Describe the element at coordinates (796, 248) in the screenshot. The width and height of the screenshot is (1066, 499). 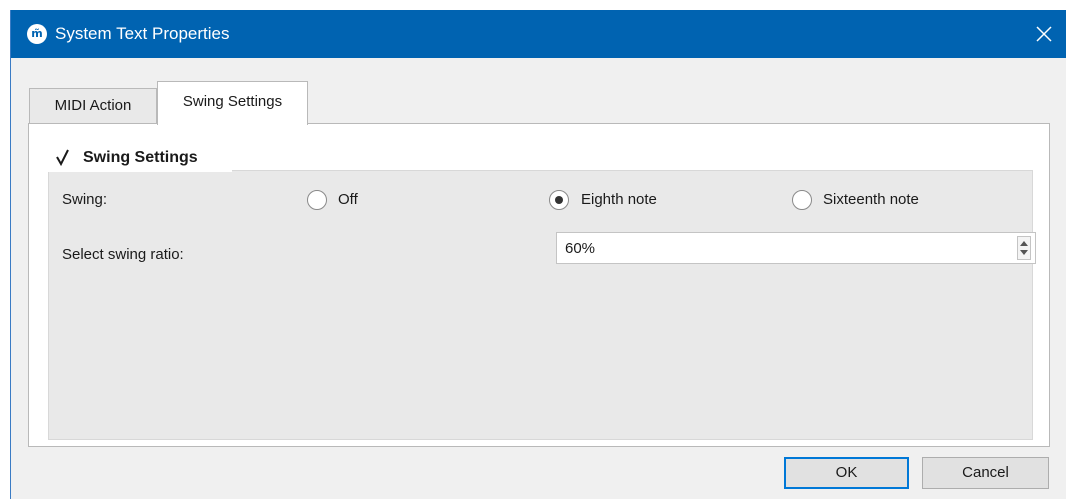
I see `swing-ratio-spinbox: 60%` at that location.